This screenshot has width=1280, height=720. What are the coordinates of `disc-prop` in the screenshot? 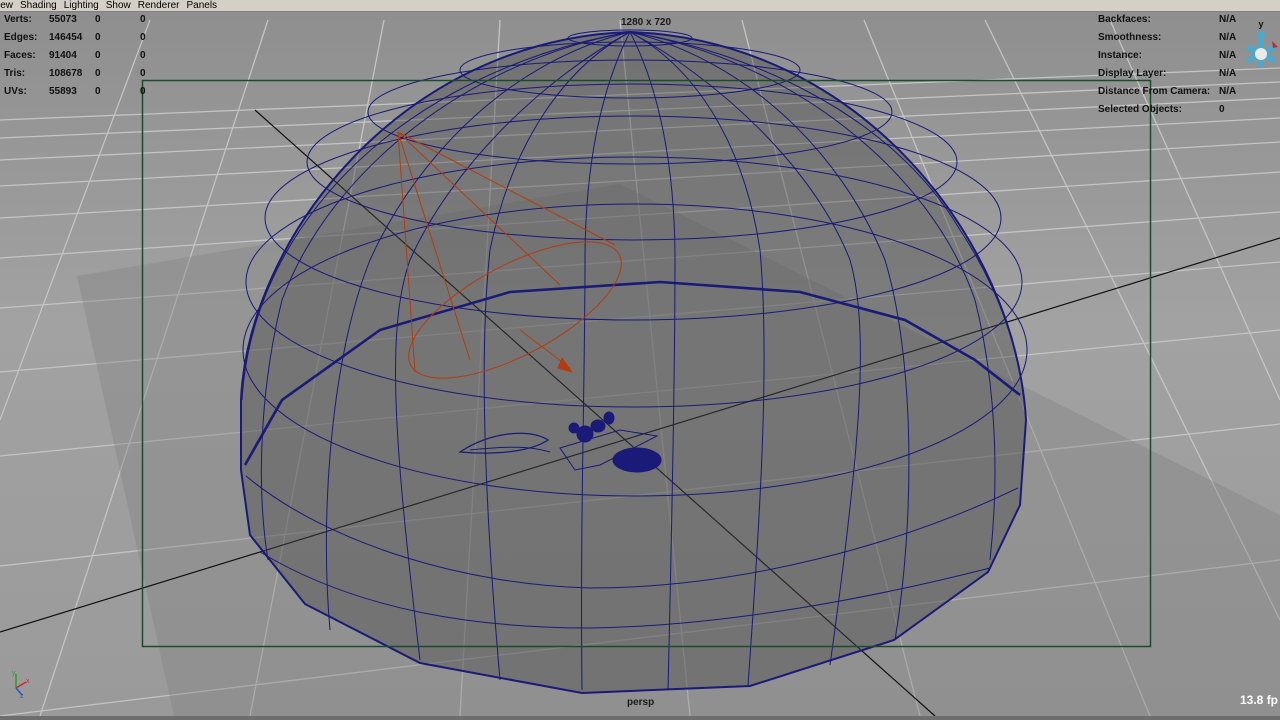 It's located at (637, 460).